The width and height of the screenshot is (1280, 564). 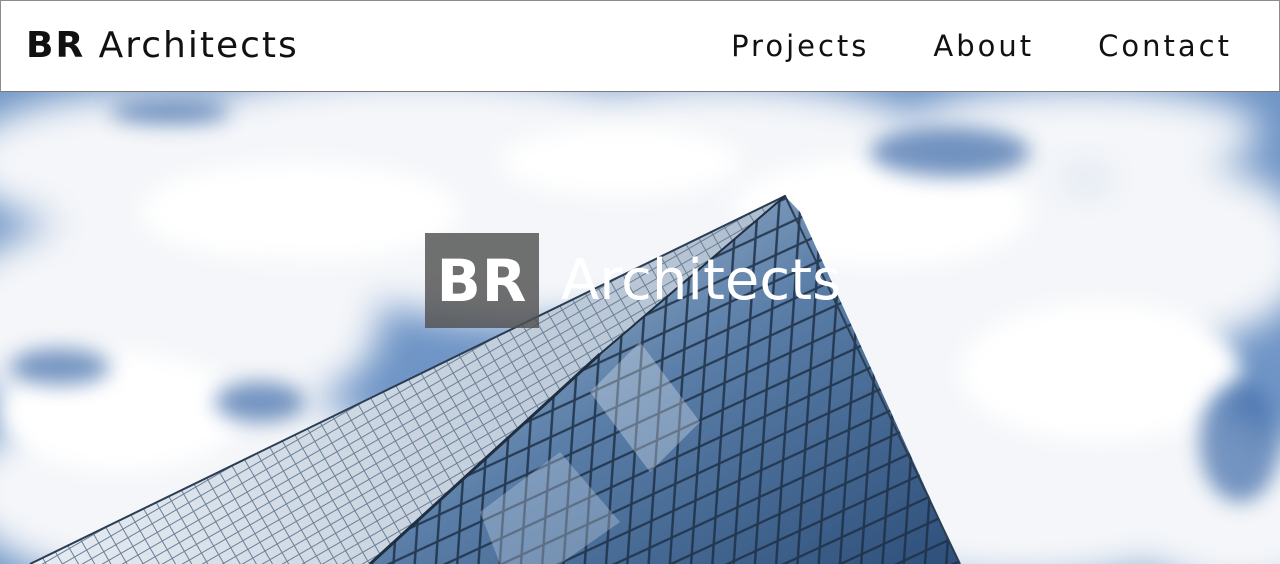 I want to click on hero-title-text: Architects, so click(x=701, y=280).